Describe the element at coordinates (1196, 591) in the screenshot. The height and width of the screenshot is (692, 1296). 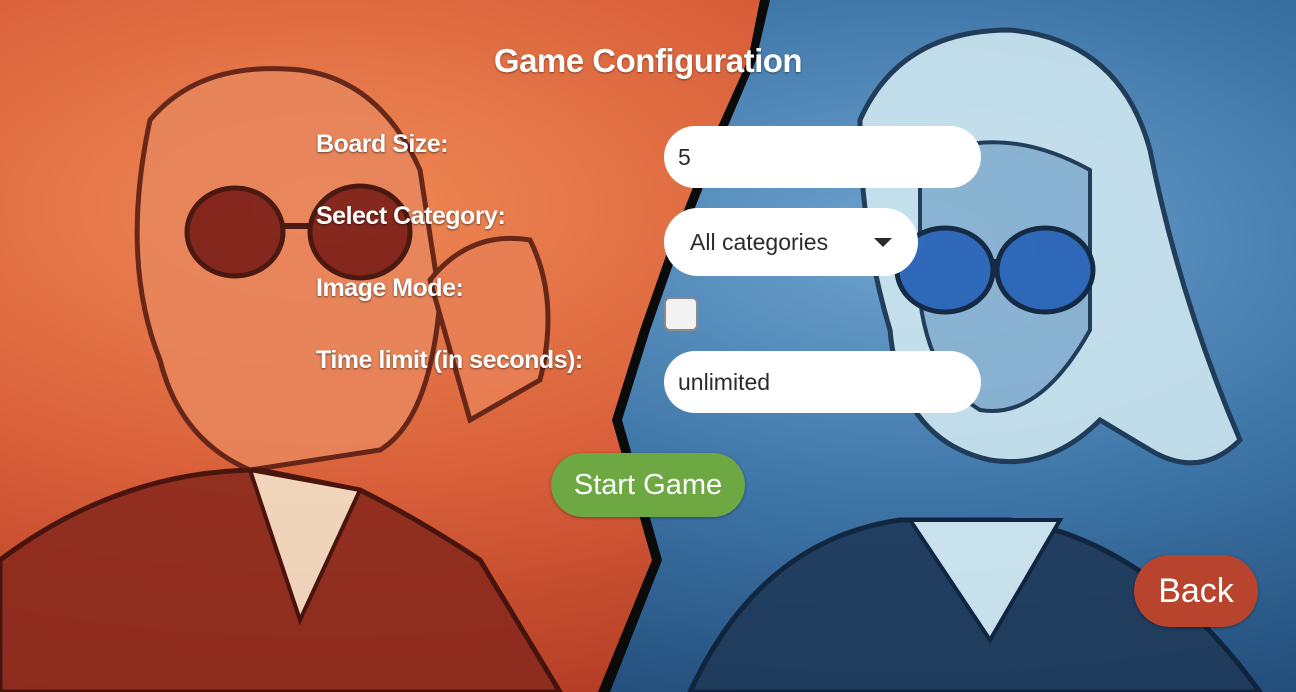
I see `back-button: Back` at that location.